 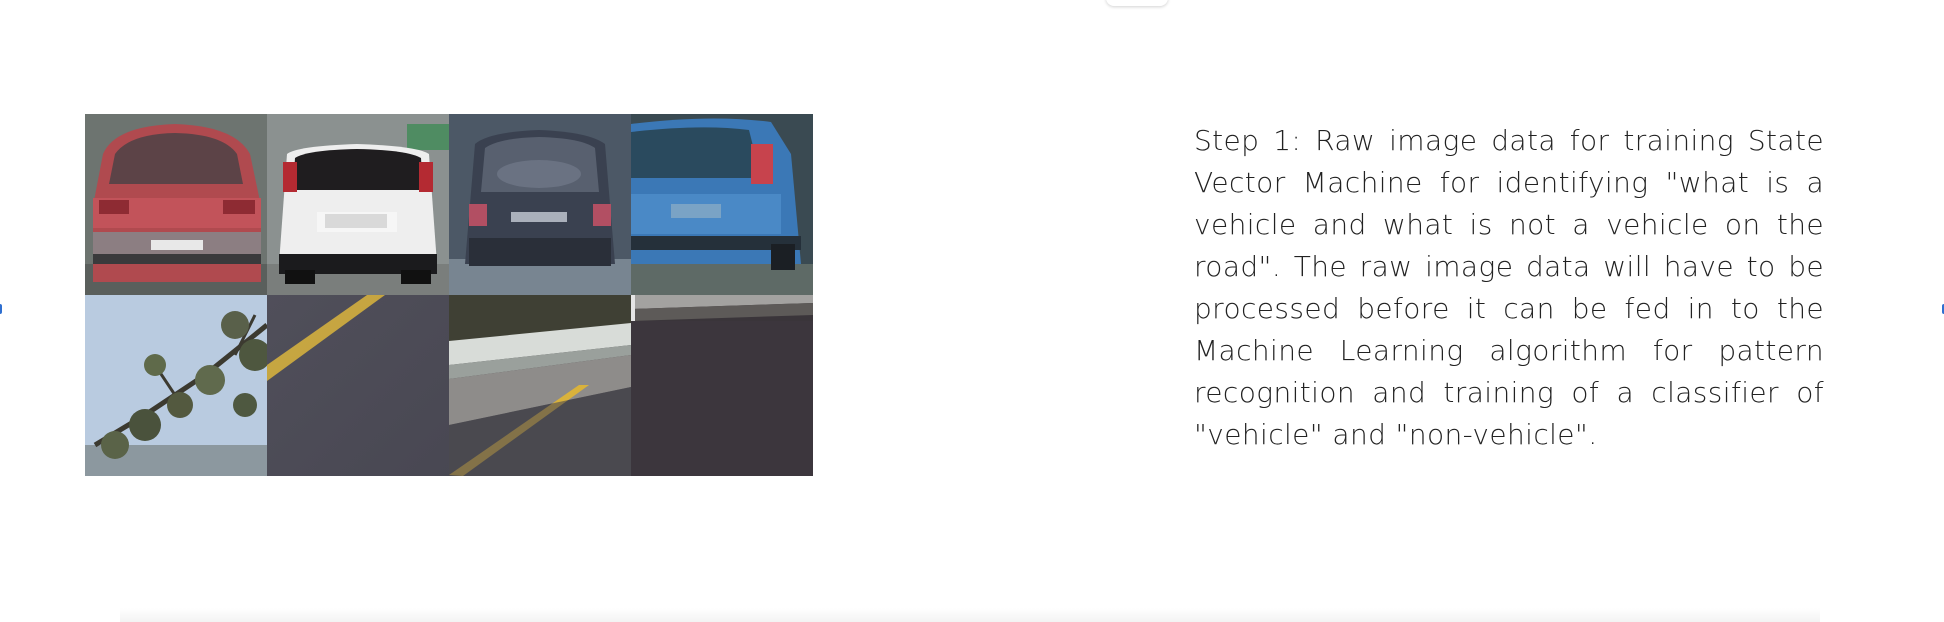 I want to click on non-vehicle-image-road-line, so click(x=358, y=385).